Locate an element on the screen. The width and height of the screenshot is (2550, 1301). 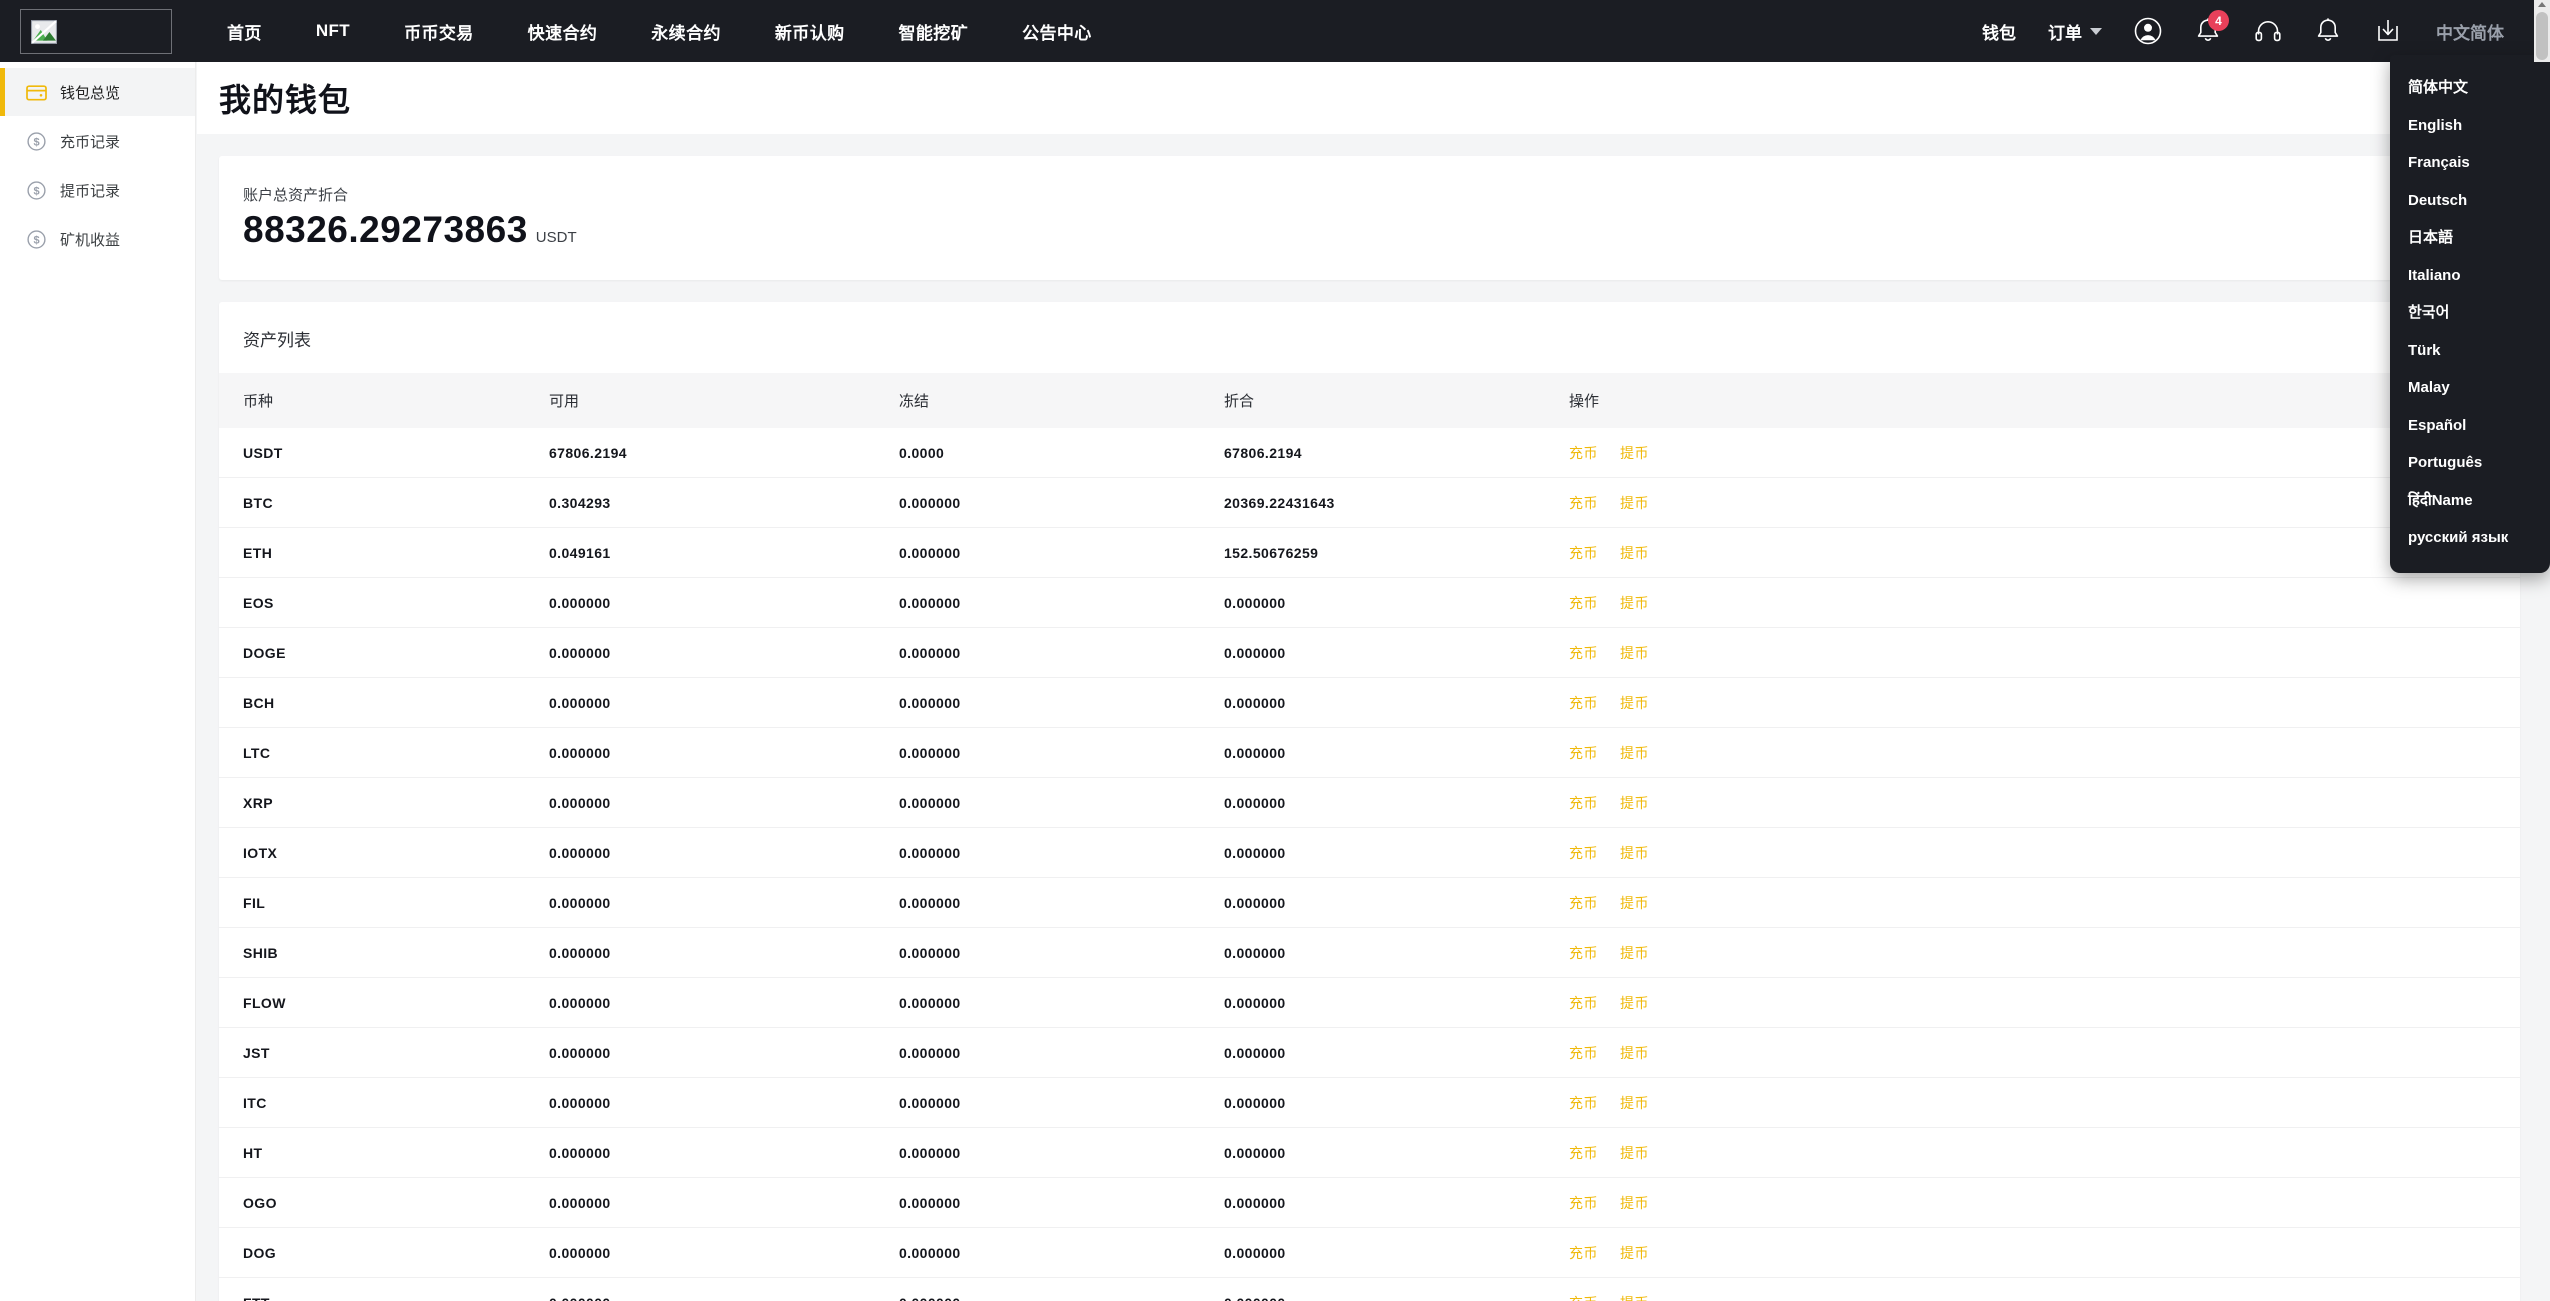
language-option-korean: 한국어 is located at coordinates (2470, 313).